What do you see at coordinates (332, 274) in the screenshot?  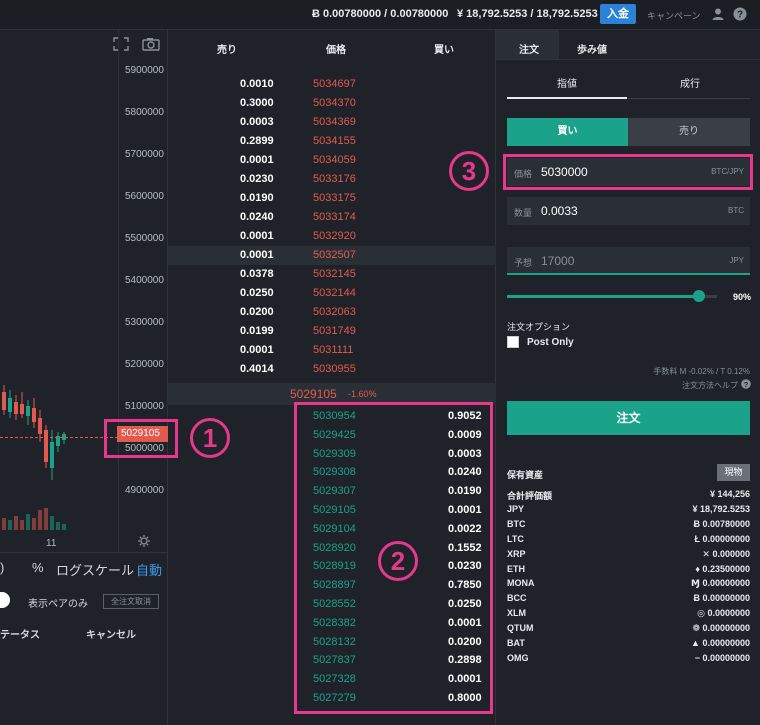 I see `ask-row: 0.0378 5032145` at bounding box center [332, 274].